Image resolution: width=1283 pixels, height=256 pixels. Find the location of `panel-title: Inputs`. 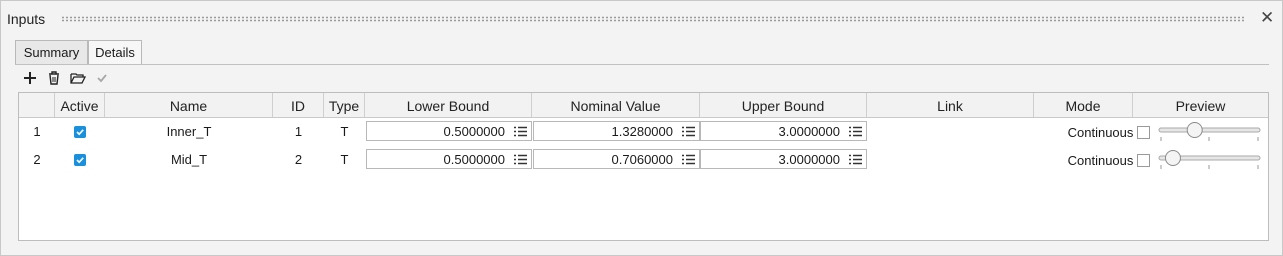

panel-title: Inputs is located at coordinates (26, 19).